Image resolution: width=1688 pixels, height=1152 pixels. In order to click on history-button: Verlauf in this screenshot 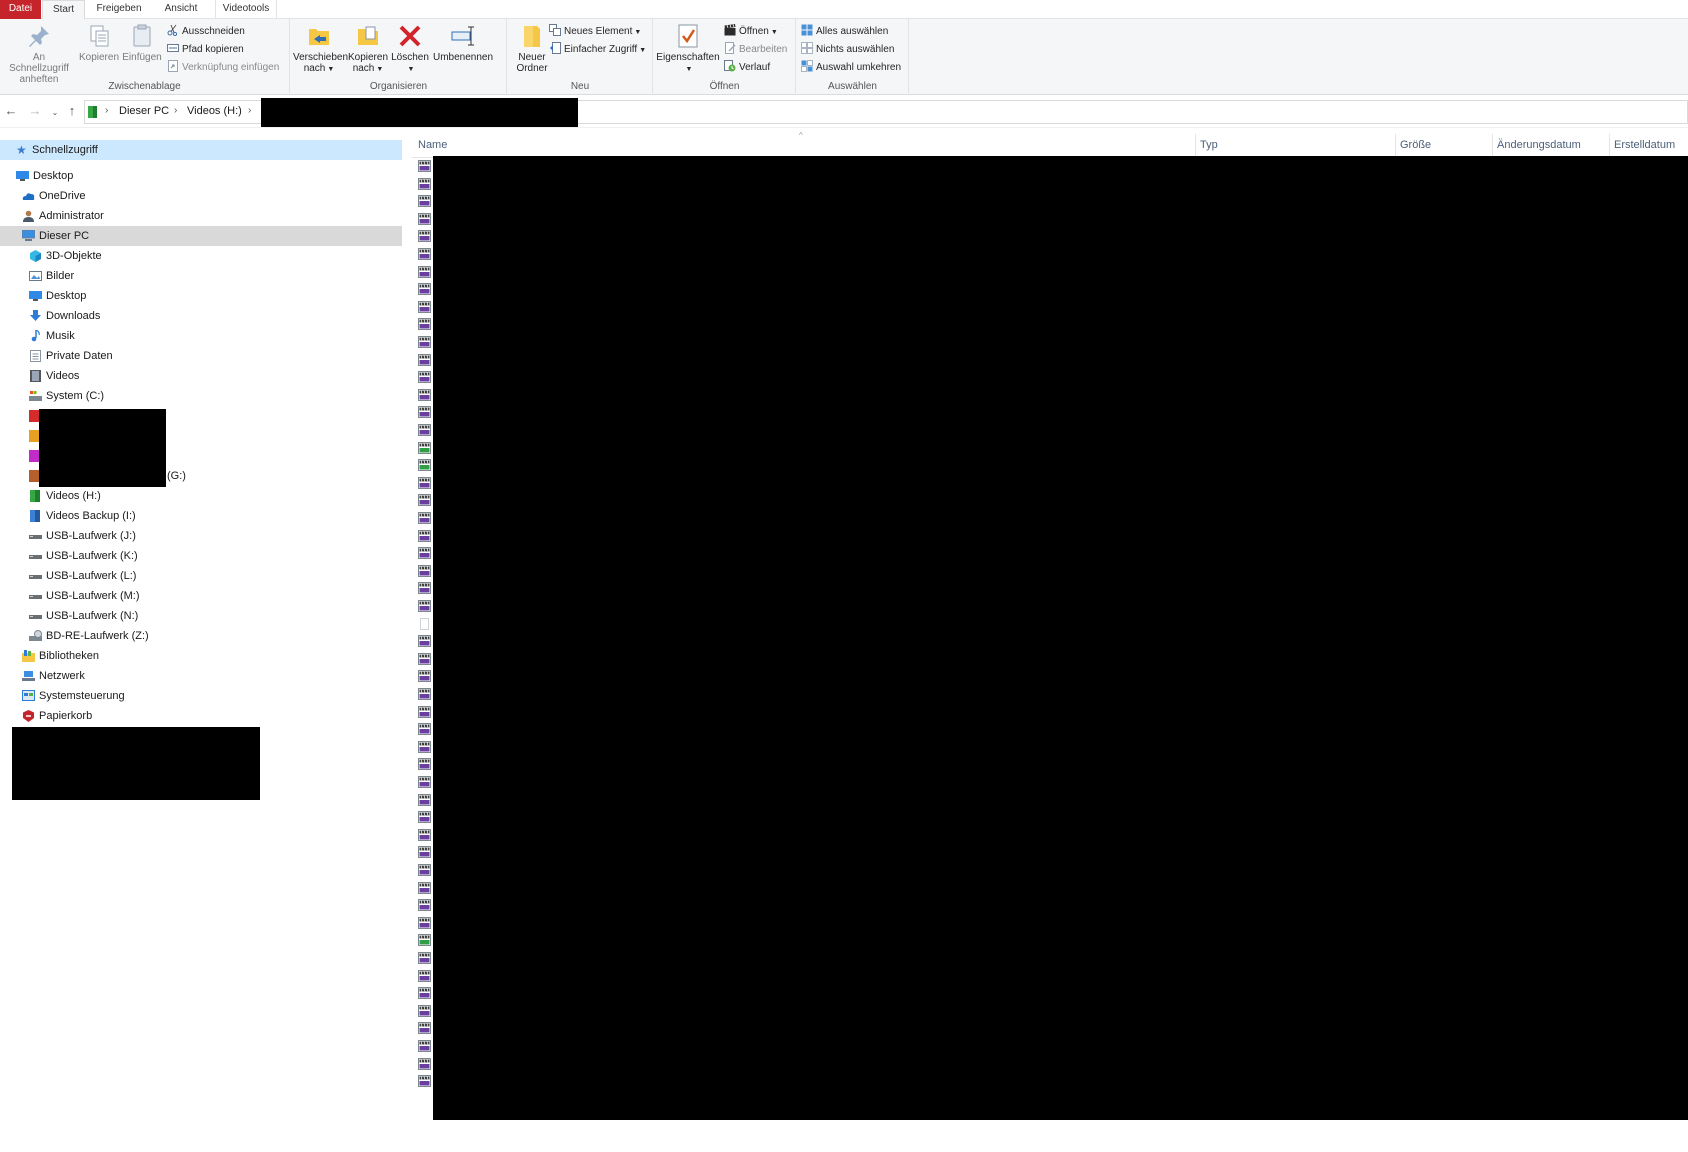, I will do `click(747, 68)`.